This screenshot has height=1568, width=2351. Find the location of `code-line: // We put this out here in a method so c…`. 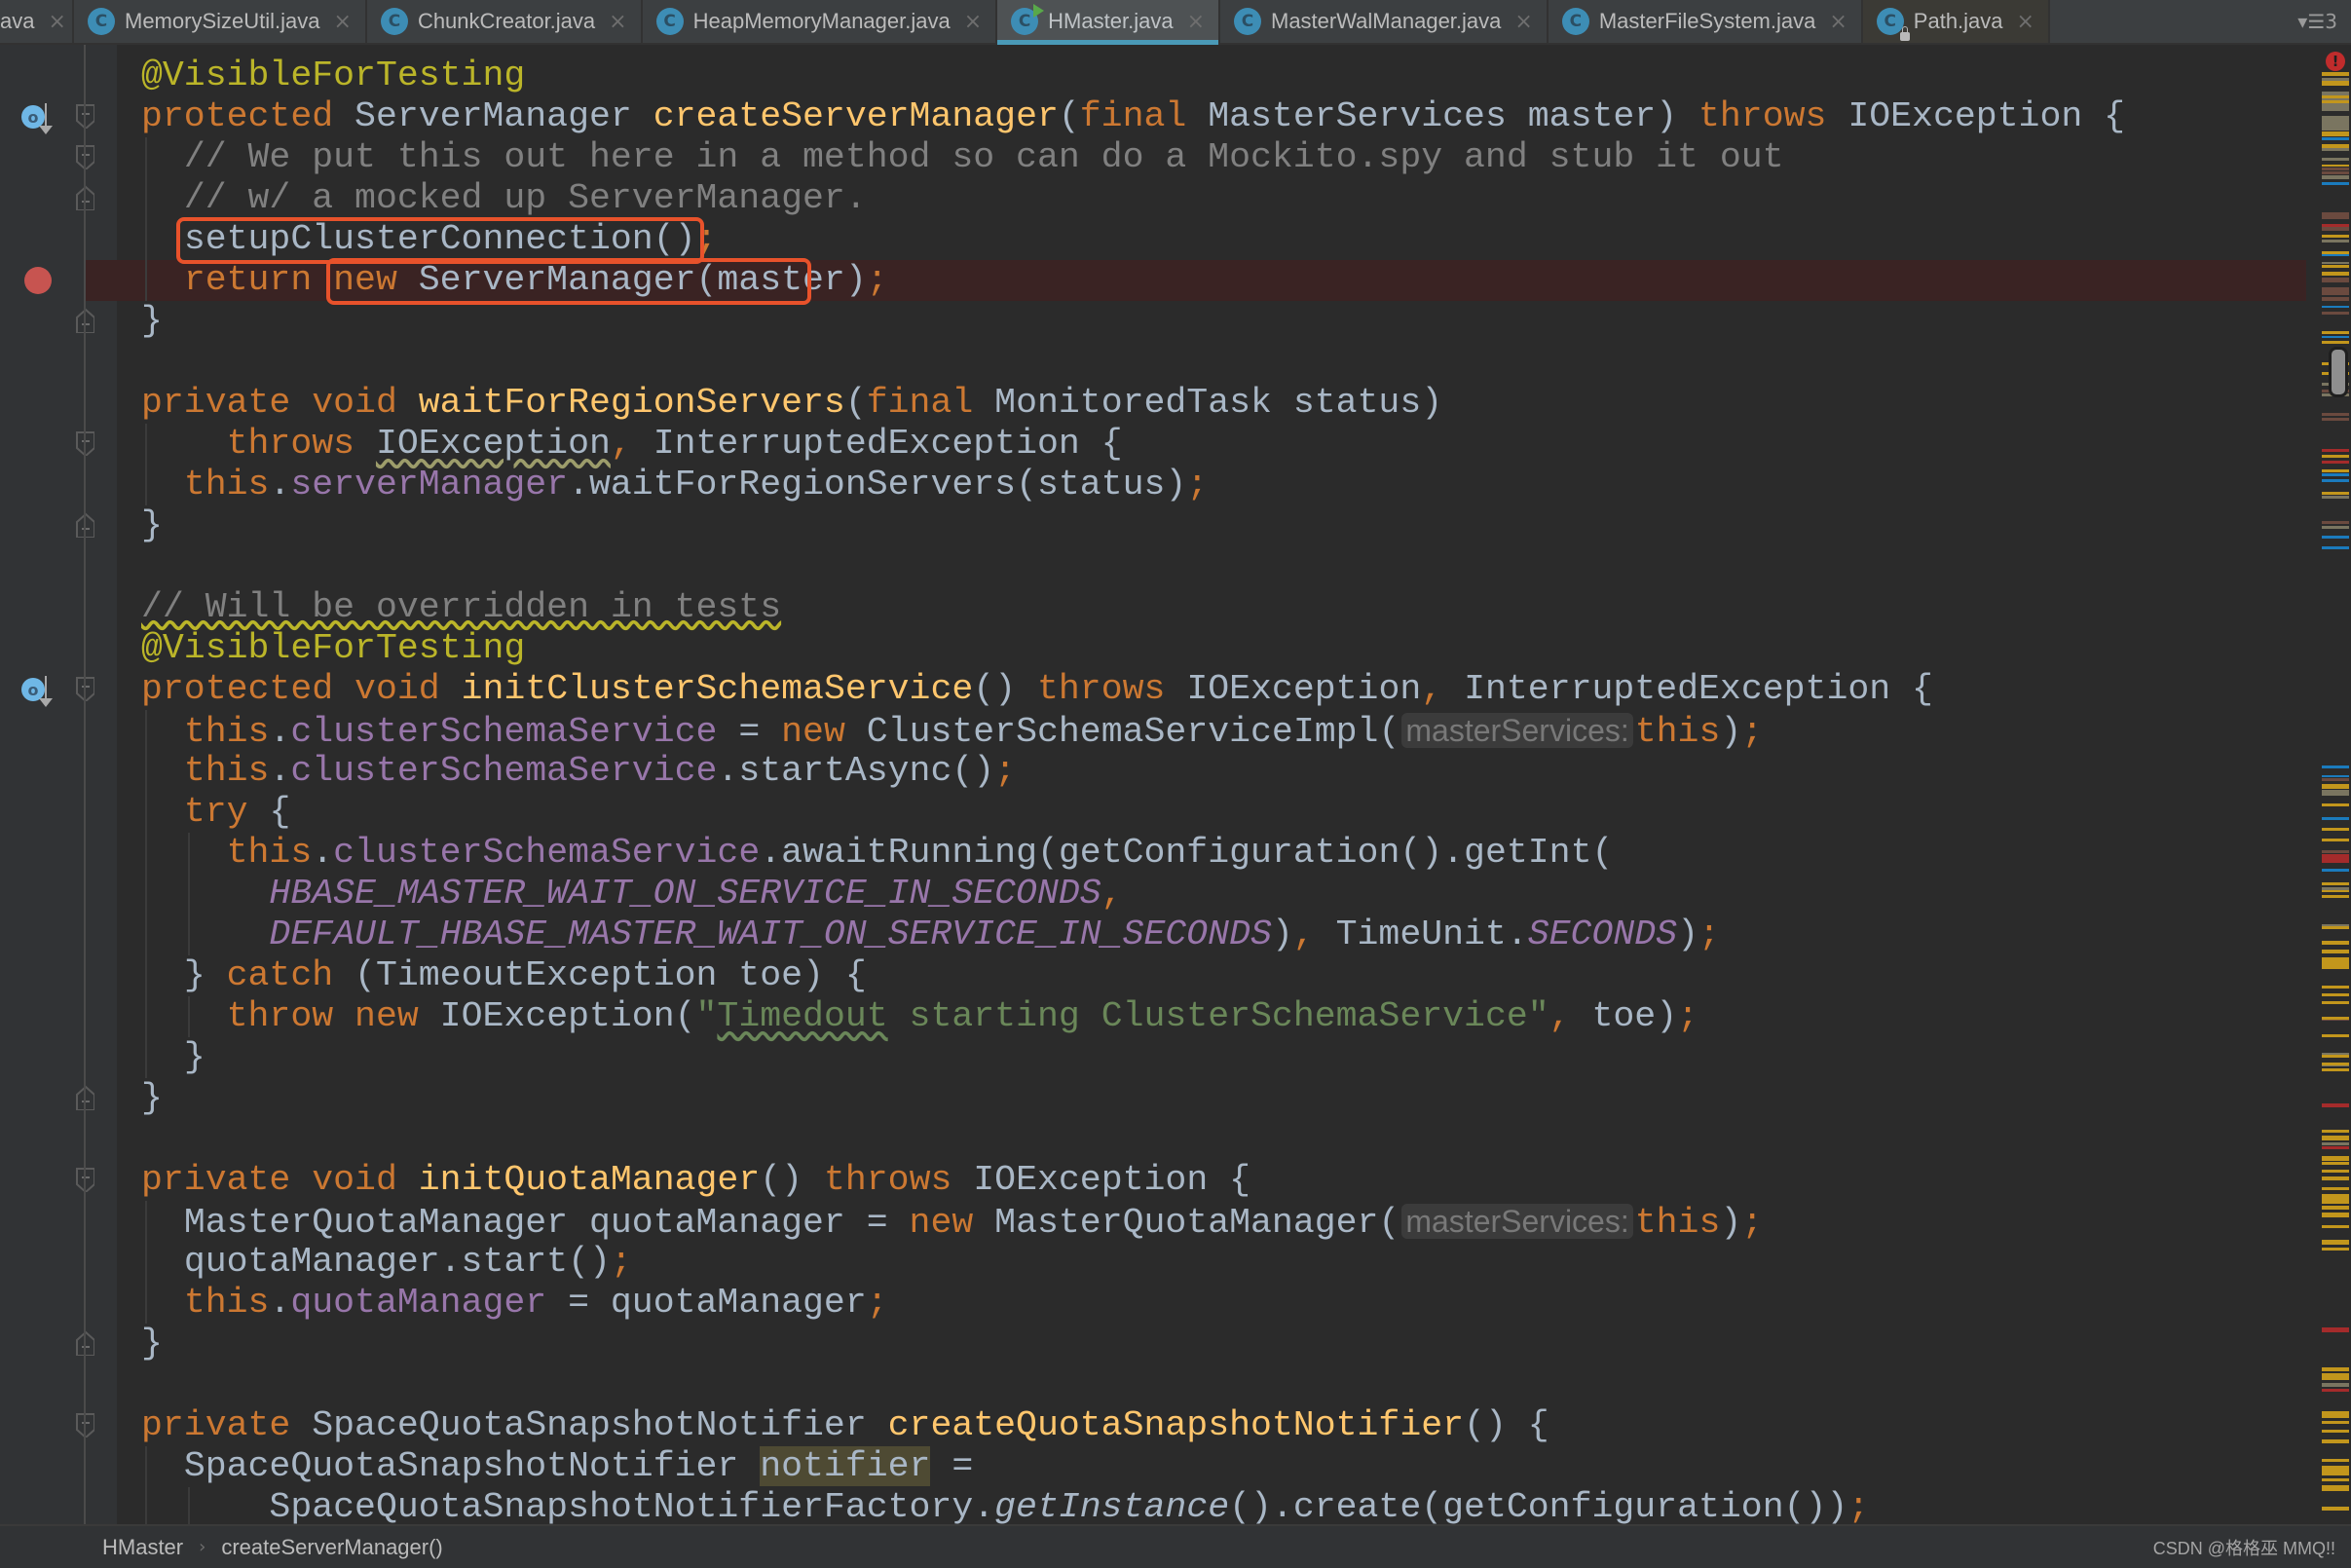

code-line: // We put this out here in a method so c… is located at coordinates (1211, 157).